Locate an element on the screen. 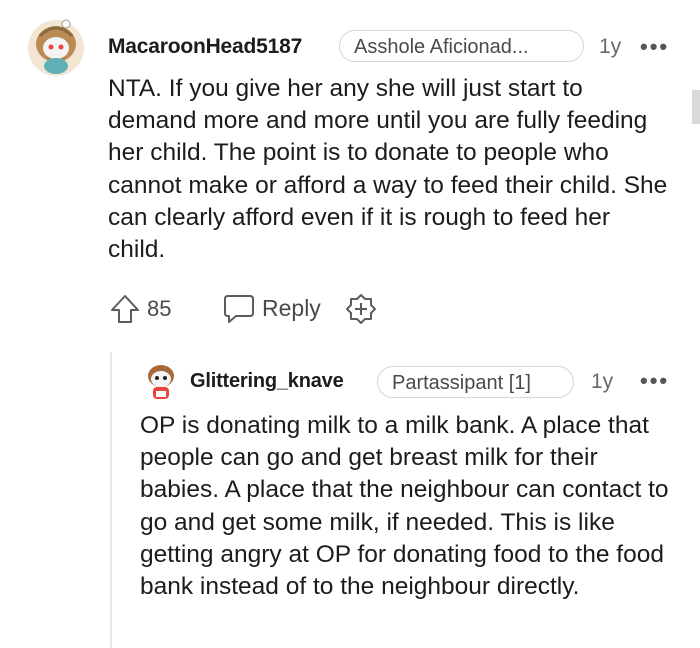 The width and height of the screenshot is (700, 648). comment-age: 1y is located at coordinates (610, 46).